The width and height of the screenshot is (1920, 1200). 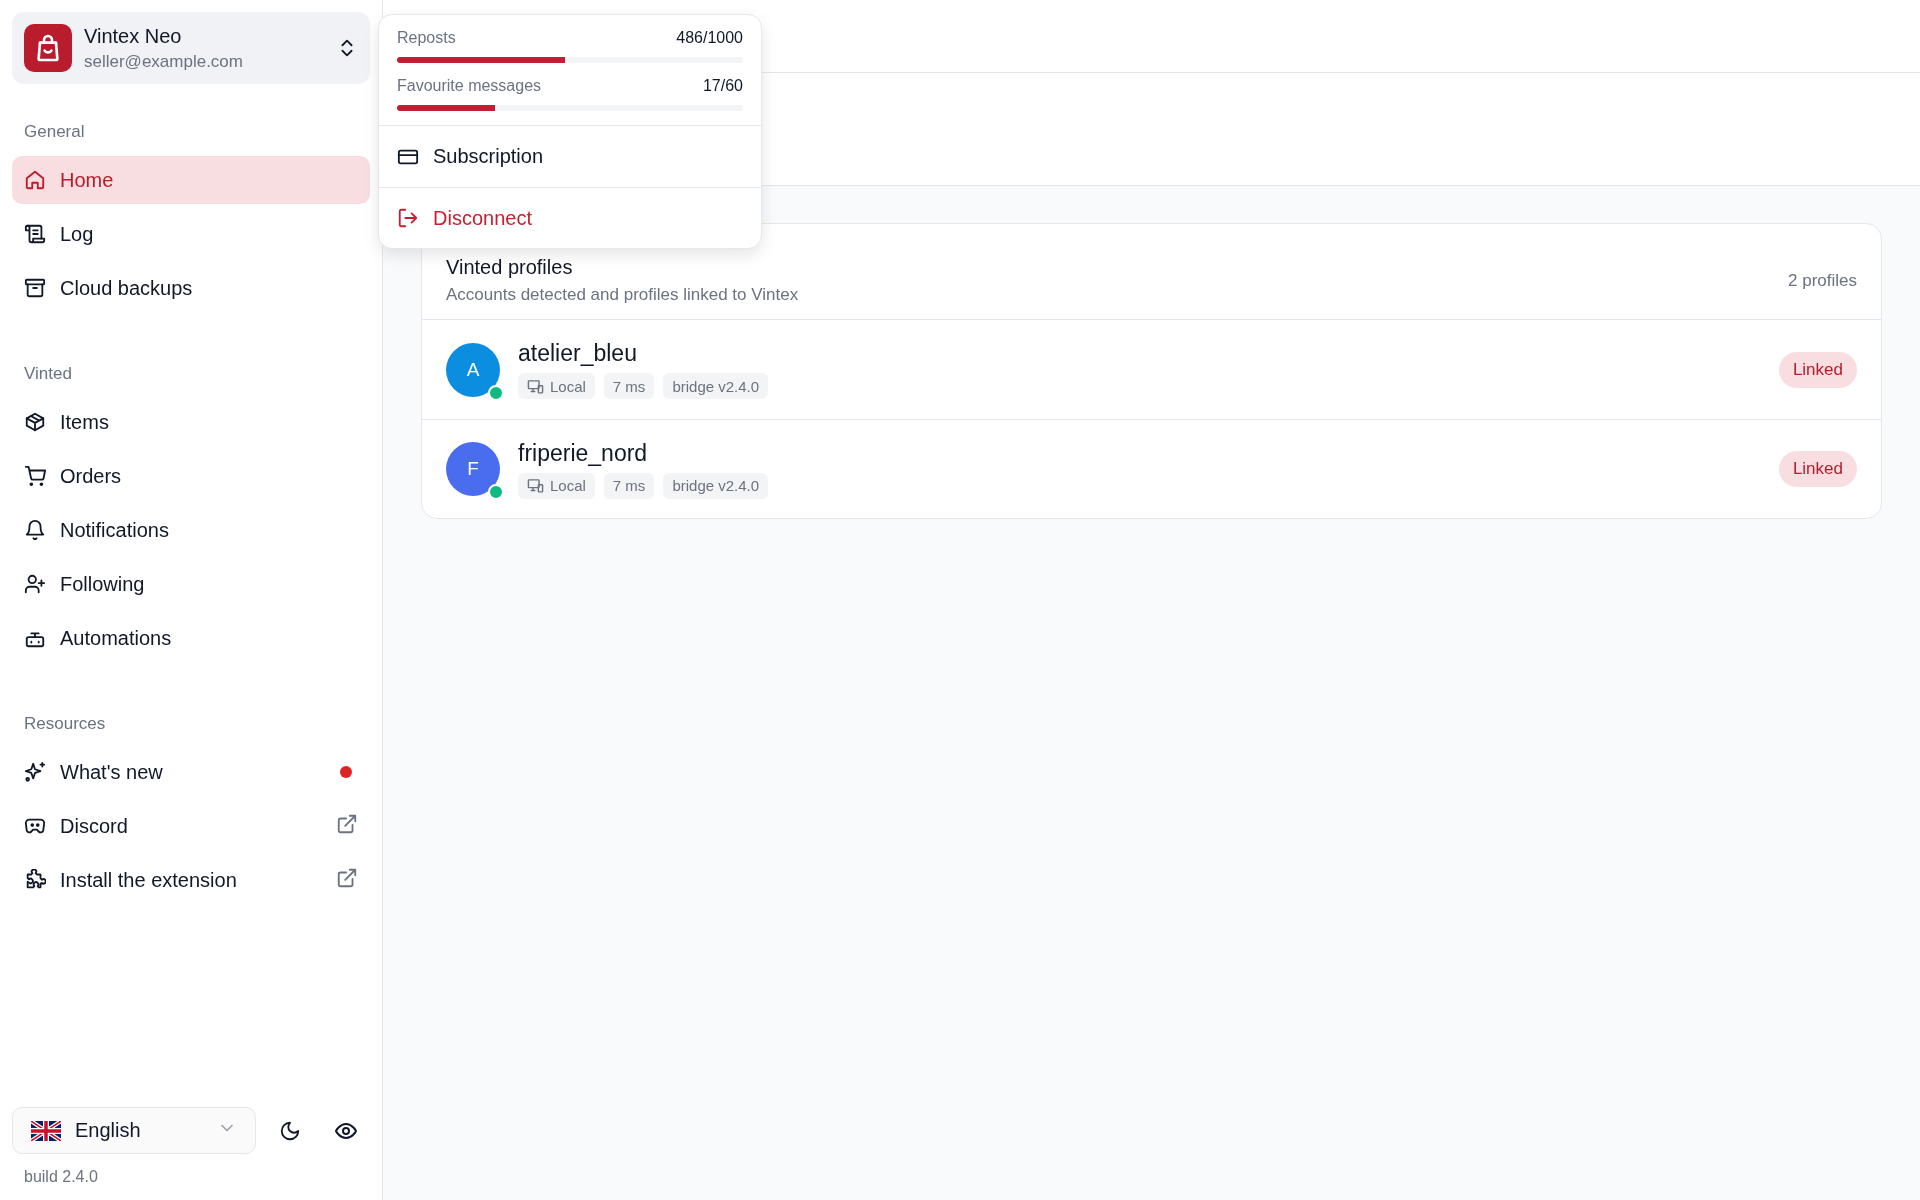 What do you see at coordinates (408, 218) in the screenshot?
I see `logout-icon` at bounding box center [408, 218].